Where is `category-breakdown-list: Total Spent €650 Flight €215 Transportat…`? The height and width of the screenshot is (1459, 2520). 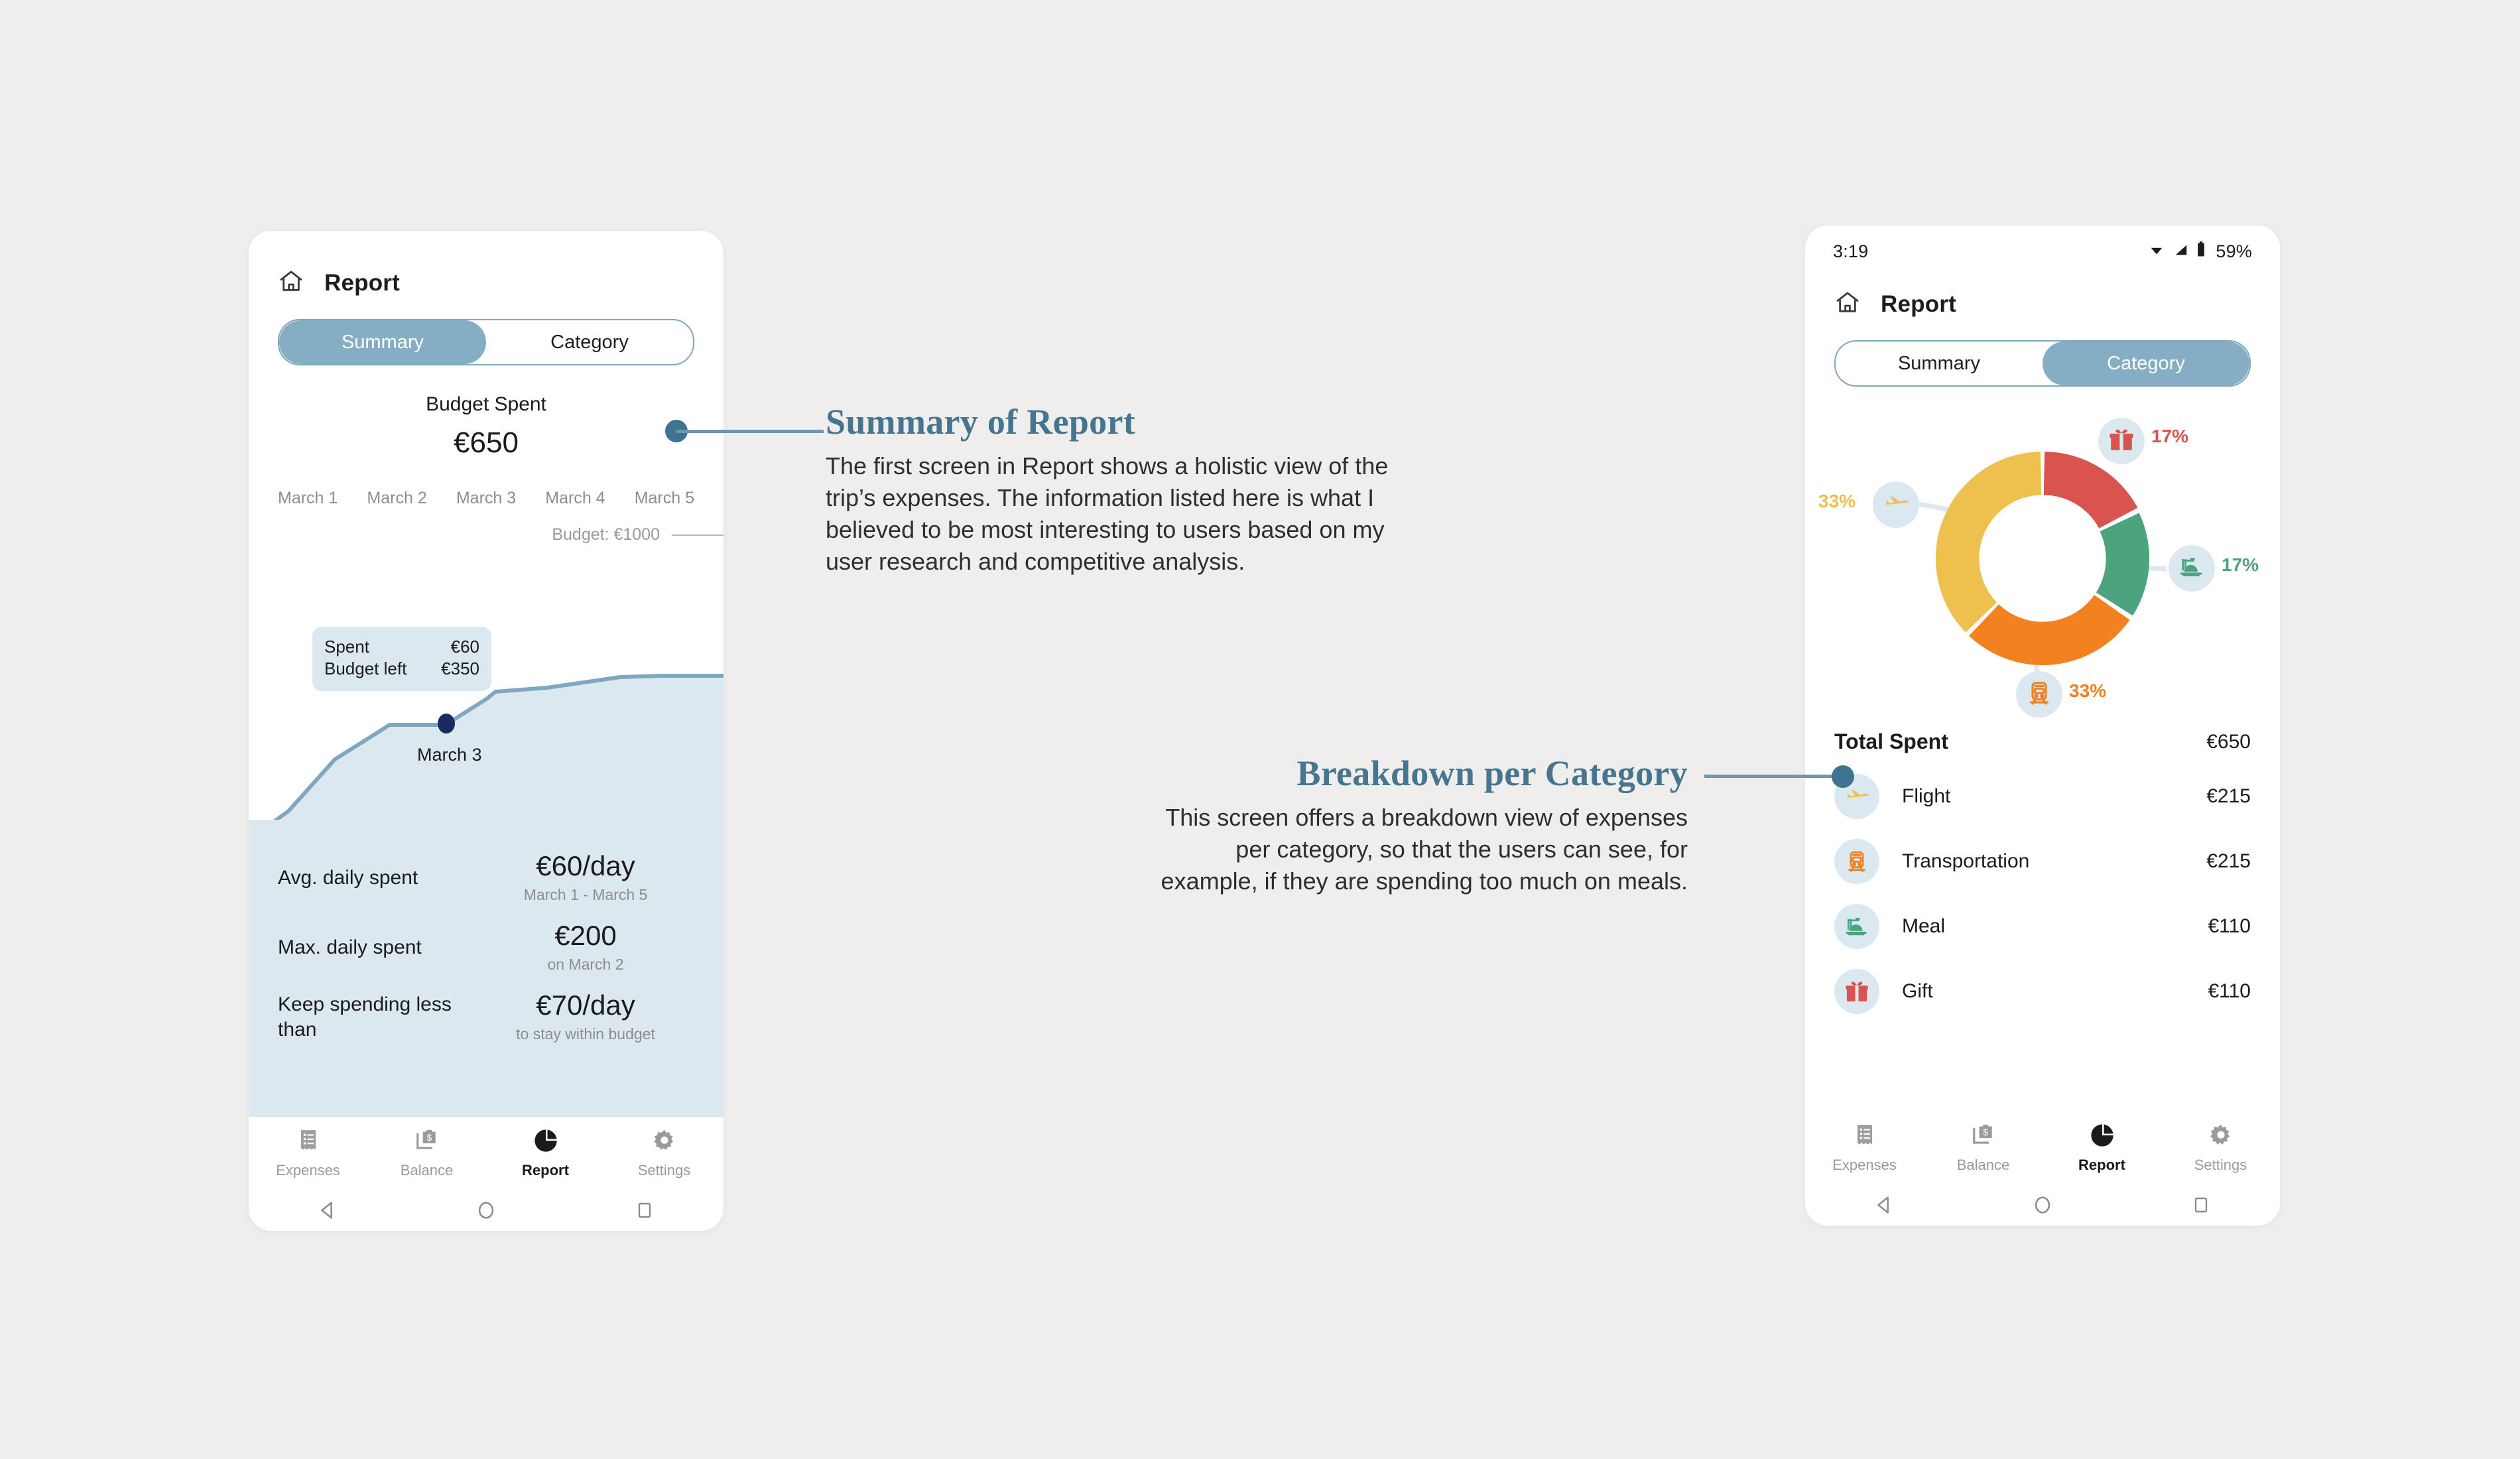
category-breakdown-list: Total Spent €650 Flight €215 Transportat… is located at coordinates (2042, 915).